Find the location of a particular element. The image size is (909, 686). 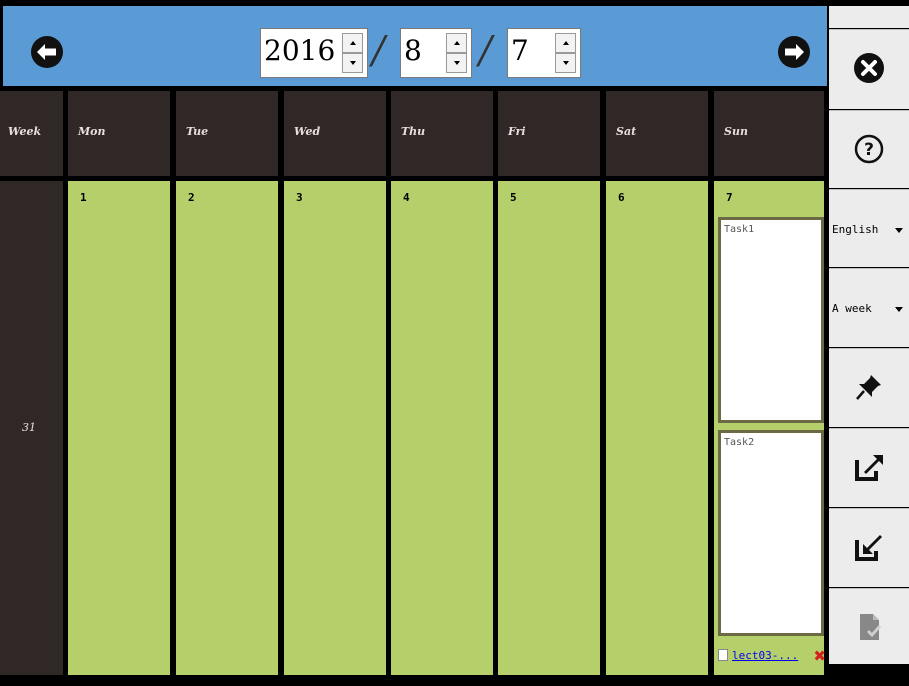

year-spinner: 2016 is located at coordinates (314, 53).